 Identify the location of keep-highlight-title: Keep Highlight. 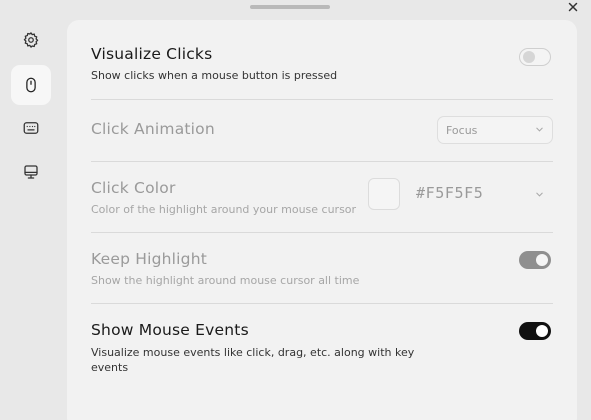
(149, 259).